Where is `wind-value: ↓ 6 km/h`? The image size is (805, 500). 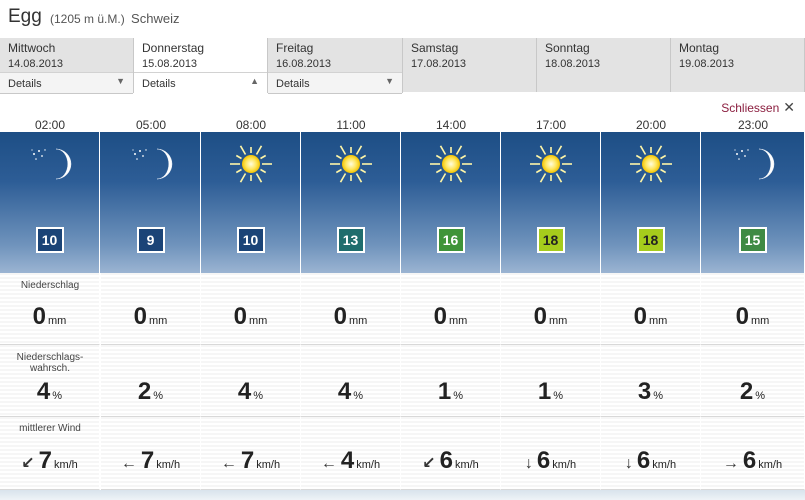 wind-value: ↓ 6 km/h is located at coordinates (550, 461).